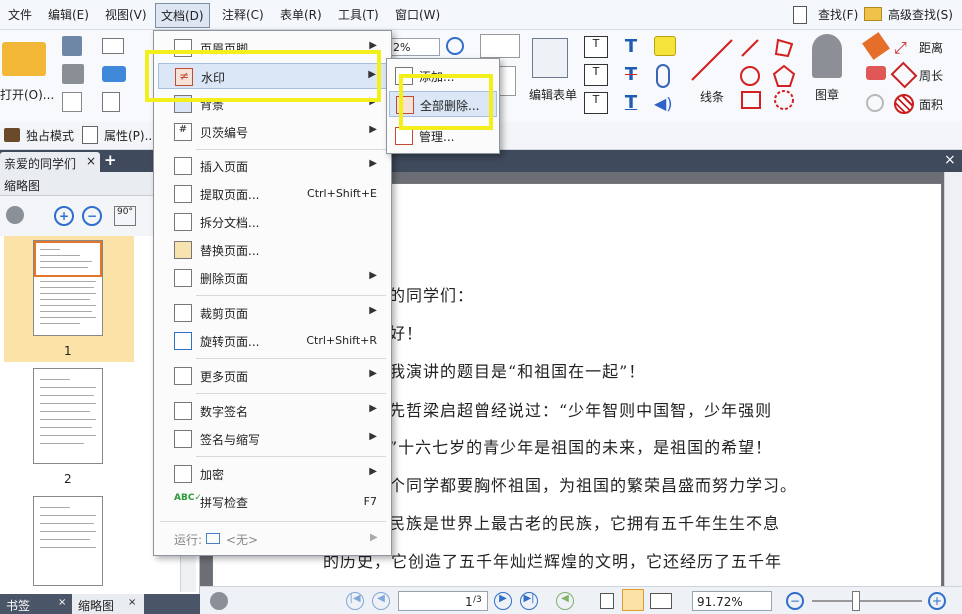 The image size is (962, 614). I want to click on lines-label: 线条, so click(712, 96).